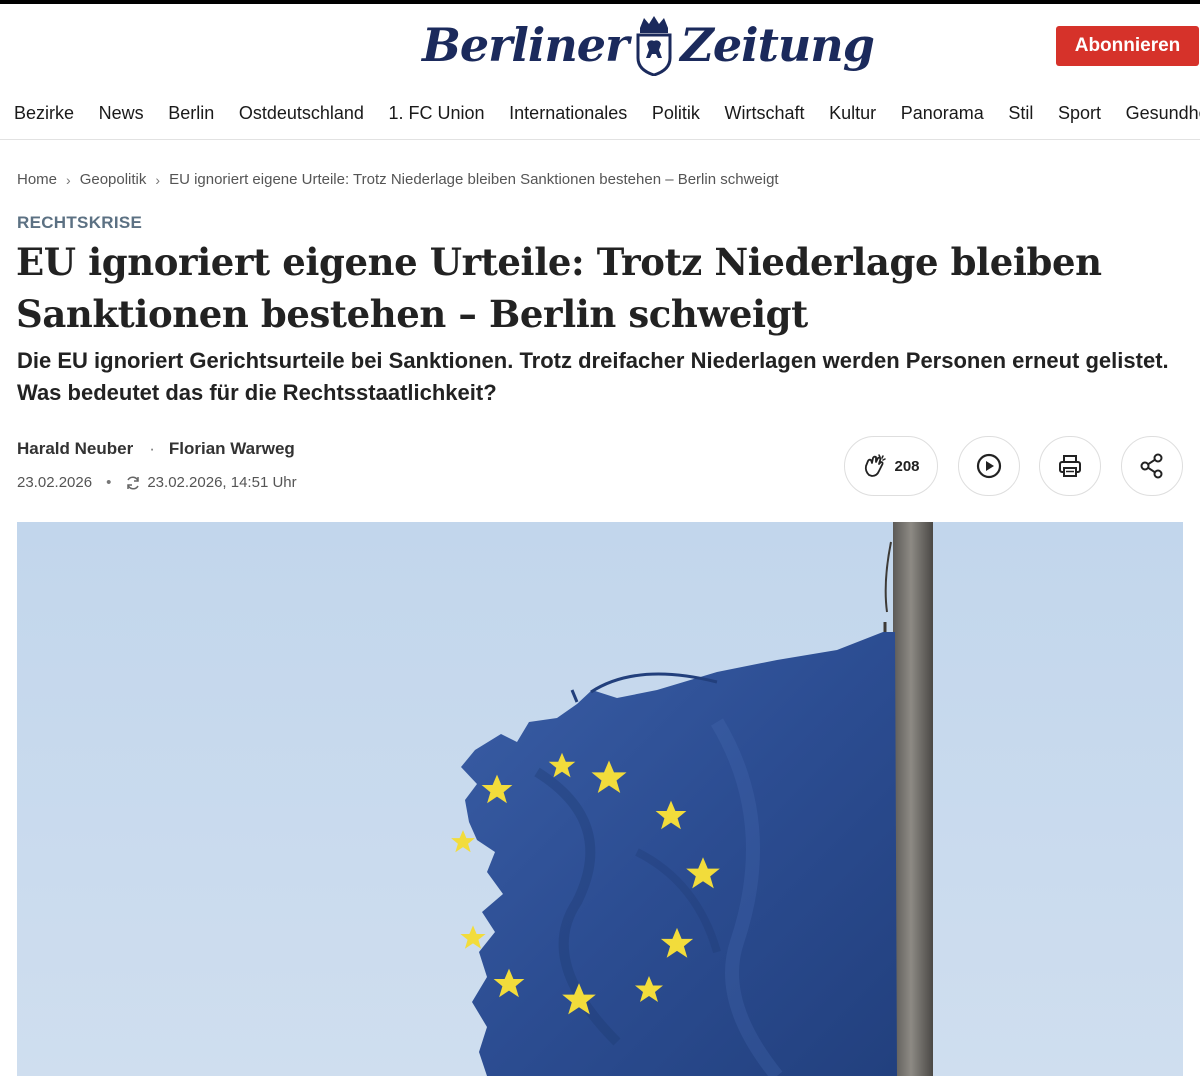 Image resolution: width=1200 pixels, height=1076 pixels. I want to click on nav-item-panorama: Panorama, so click(942, 113).